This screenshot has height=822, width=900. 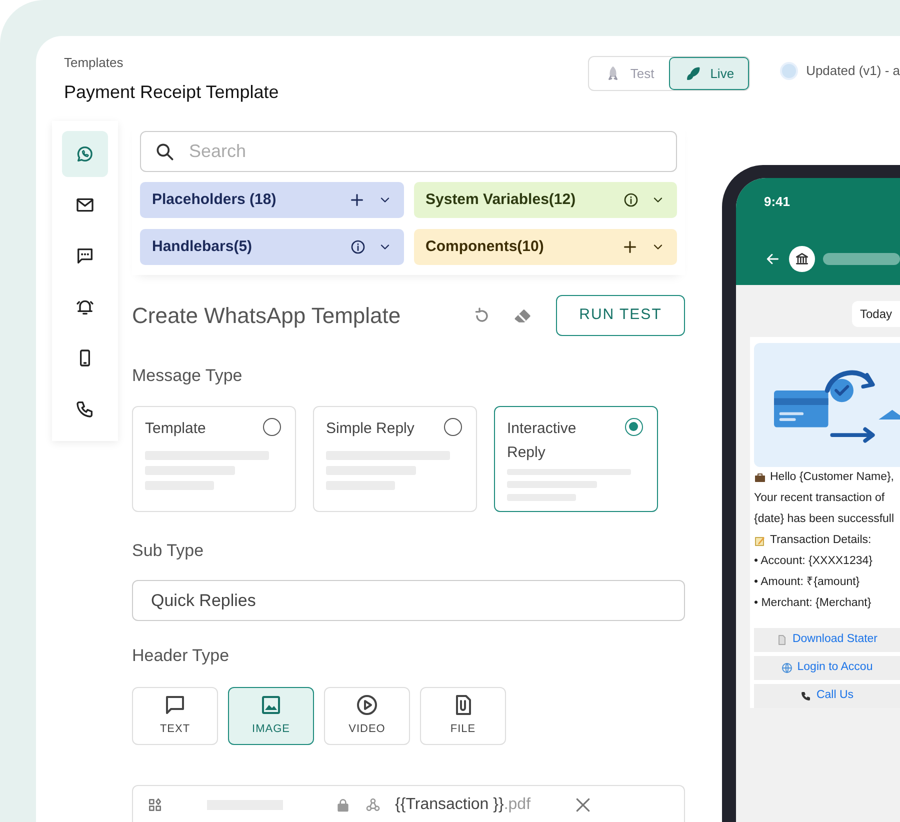 I want to click on play-icon, so click(x=367, y=705).